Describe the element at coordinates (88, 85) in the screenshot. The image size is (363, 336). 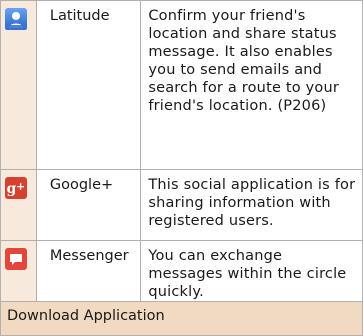
I see `app-name: Latitude` at that location.